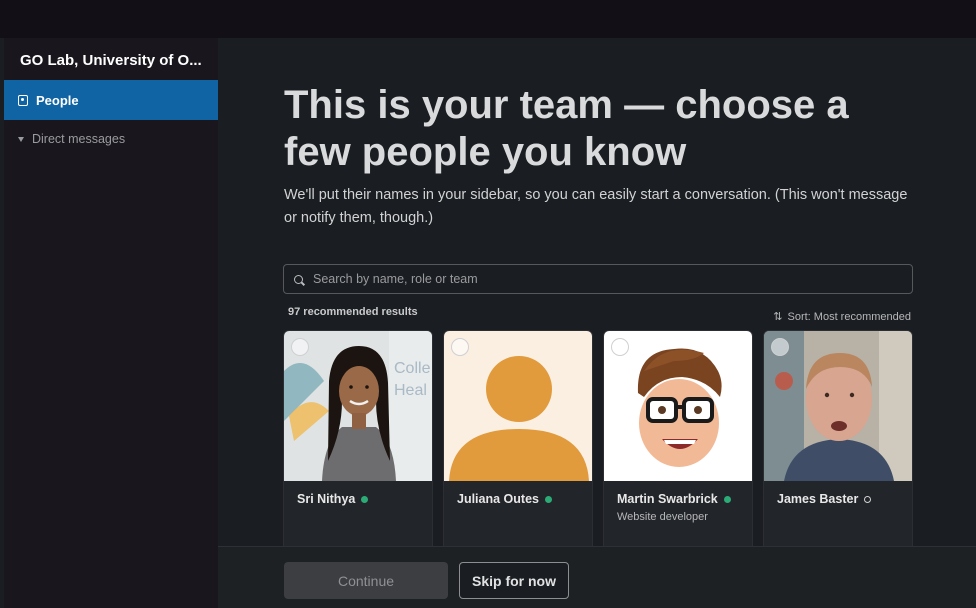  I want to click on person-name-row: Martin Swarbrick, so click(674, 499).